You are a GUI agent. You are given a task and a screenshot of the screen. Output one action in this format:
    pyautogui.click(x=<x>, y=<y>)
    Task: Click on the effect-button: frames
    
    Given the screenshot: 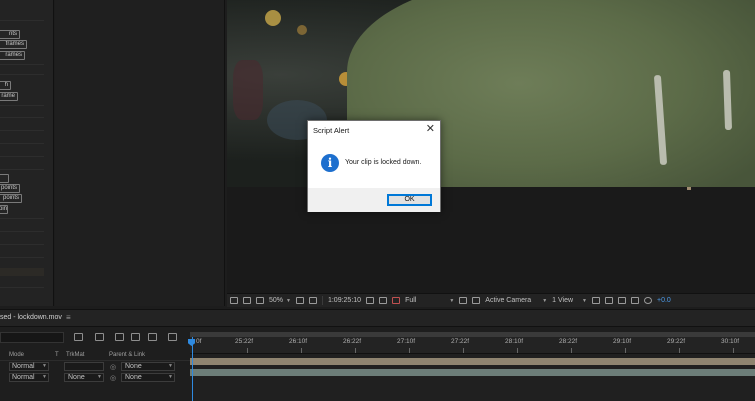 What is the action you would take?
    pyautogui.click(x=13, y=44)
    